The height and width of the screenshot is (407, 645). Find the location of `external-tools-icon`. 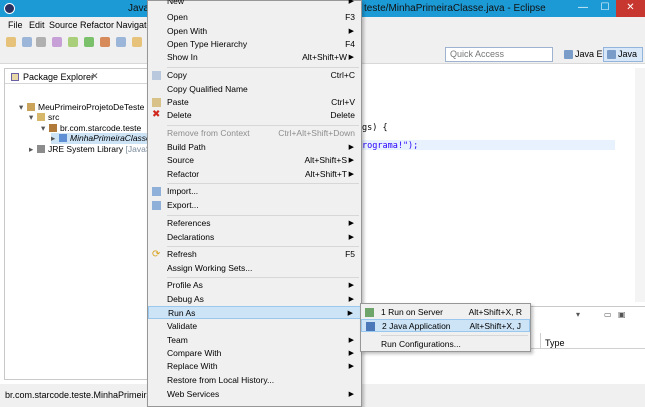

external-tools-icon is located at coordinates (105, 42).